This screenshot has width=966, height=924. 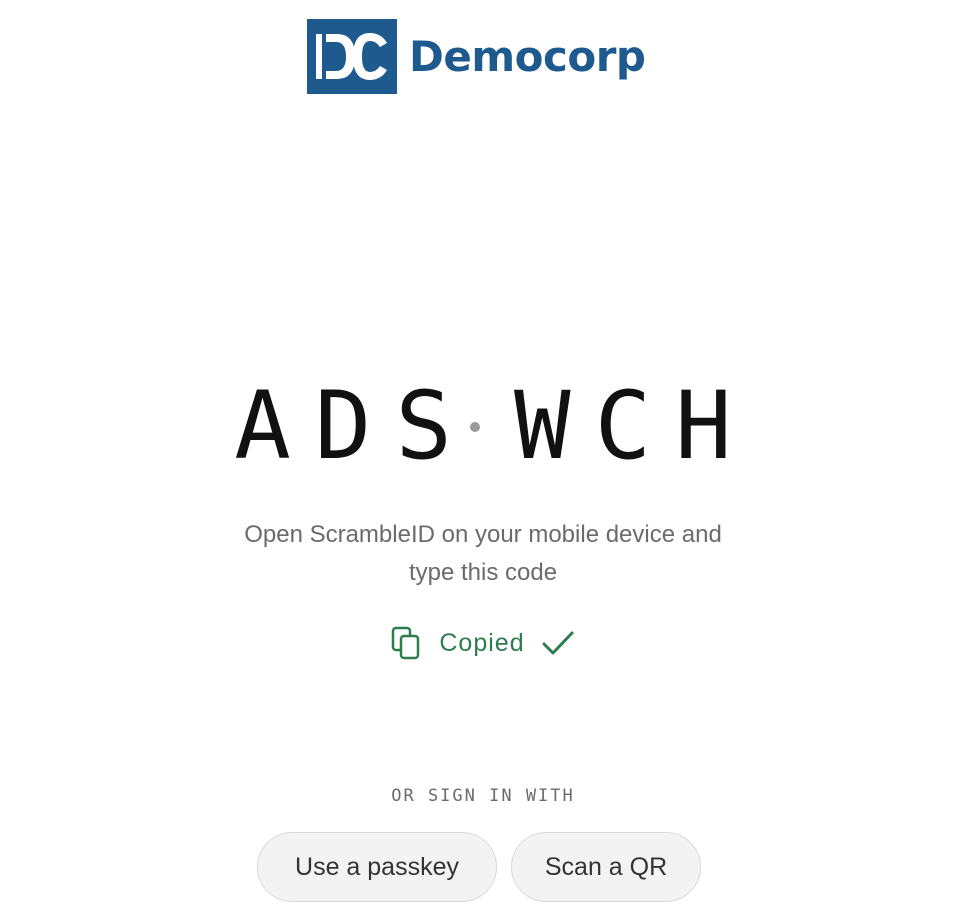 I want to click on code-part-1: ADS, so click(x=355, y=426).